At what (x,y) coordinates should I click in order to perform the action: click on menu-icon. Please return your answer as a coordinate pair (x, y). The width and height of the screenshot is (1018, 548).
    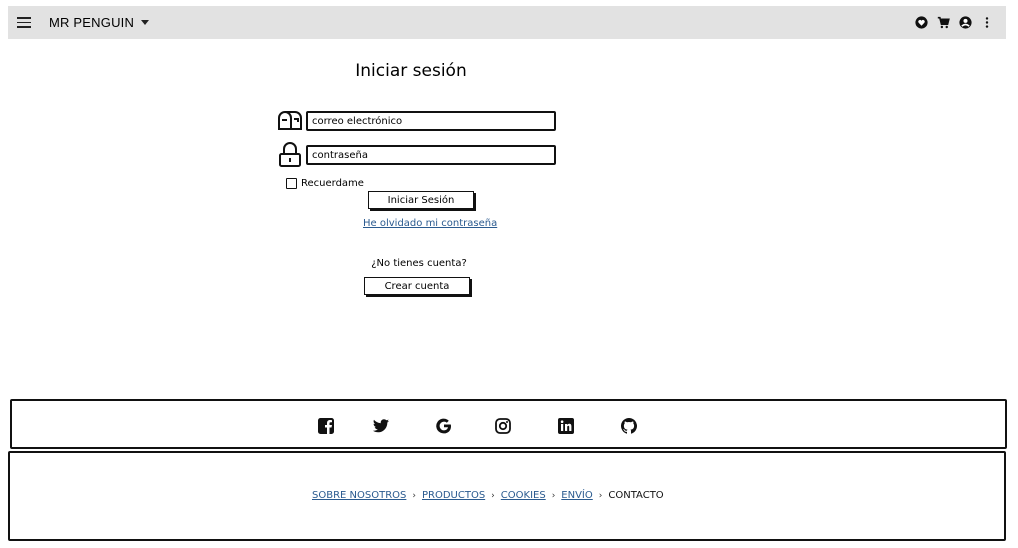
    Looking at the image, I should click on (24, 22).